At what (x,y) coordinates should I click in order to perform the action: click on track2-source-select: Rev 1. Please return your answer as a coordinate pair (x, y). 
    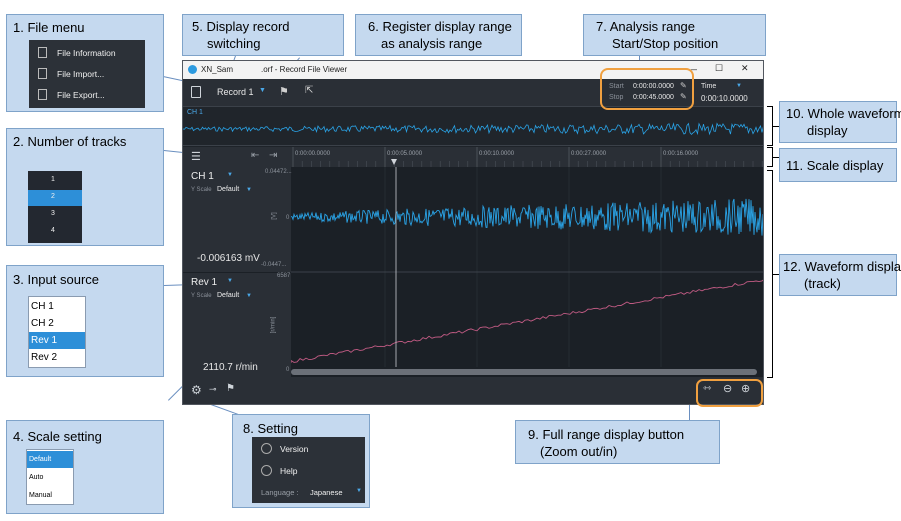
    Looking at the image, I should click on (204, 282).